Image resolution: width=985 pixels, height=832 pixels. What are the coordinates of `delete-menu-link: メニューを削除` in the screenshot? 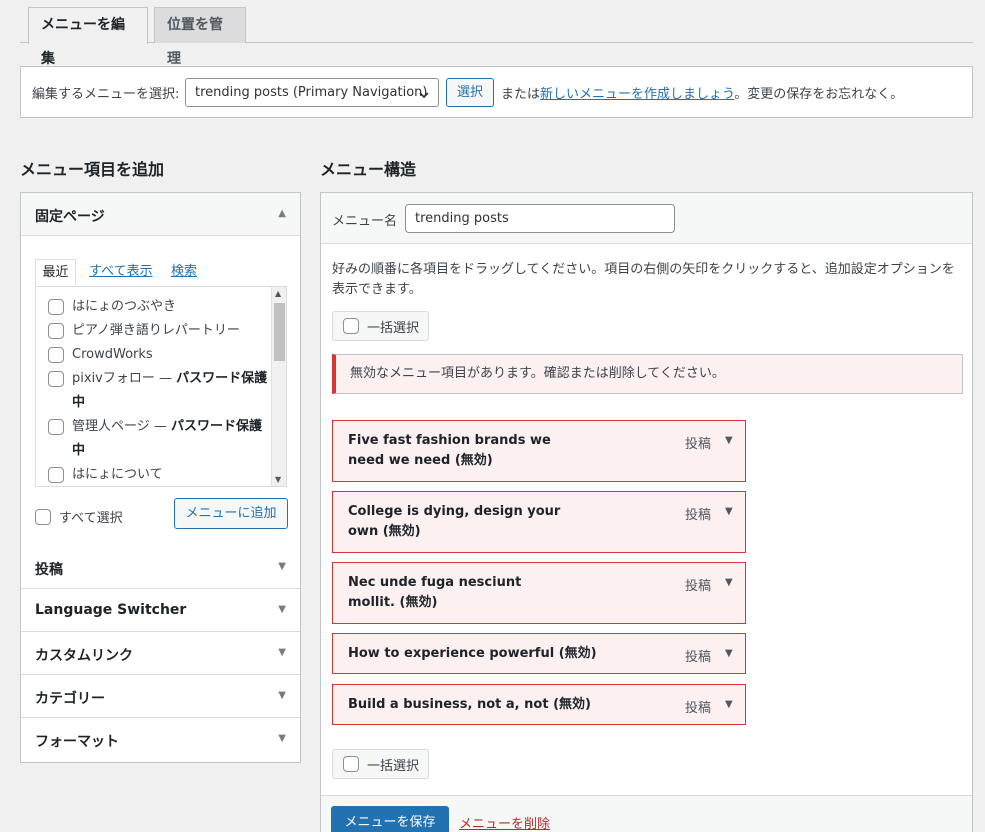 It's located at (504, 822).